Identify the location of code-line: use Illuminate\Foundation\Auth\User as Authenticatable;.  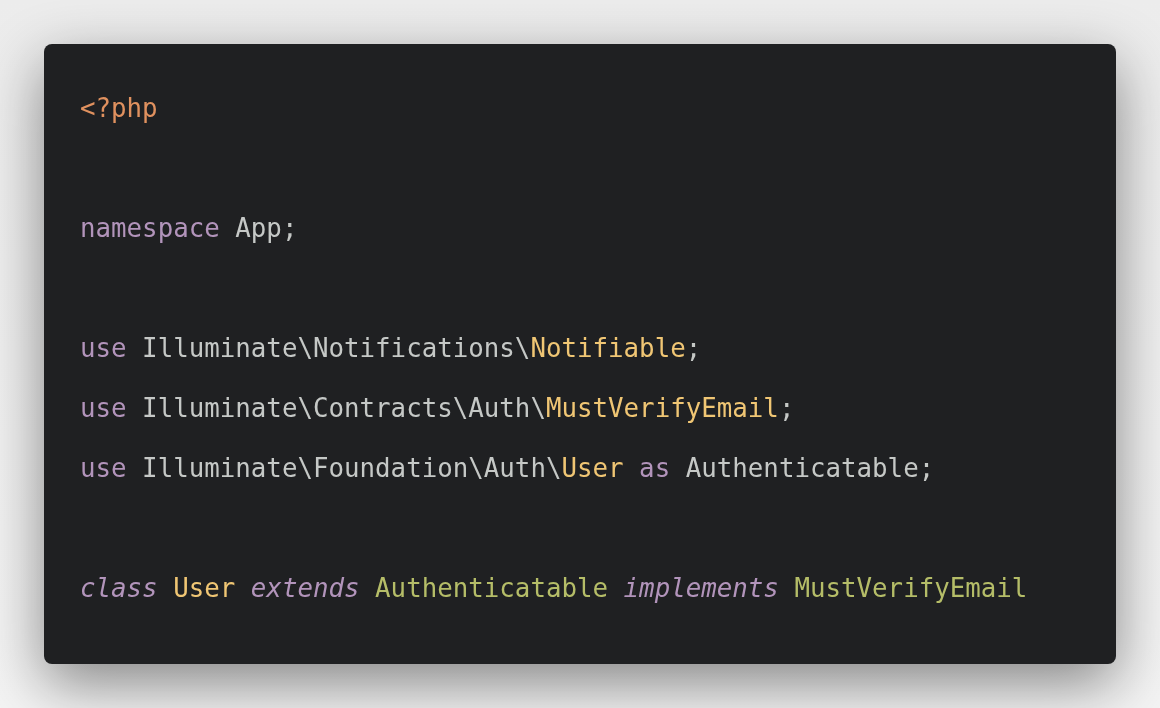
(507, 468).